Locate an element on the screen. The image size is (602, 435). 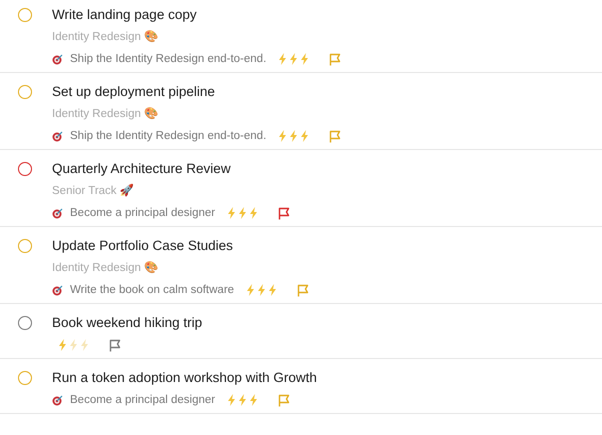
task-title: Book weekend hiking trip is located at coordinates (127, 323).